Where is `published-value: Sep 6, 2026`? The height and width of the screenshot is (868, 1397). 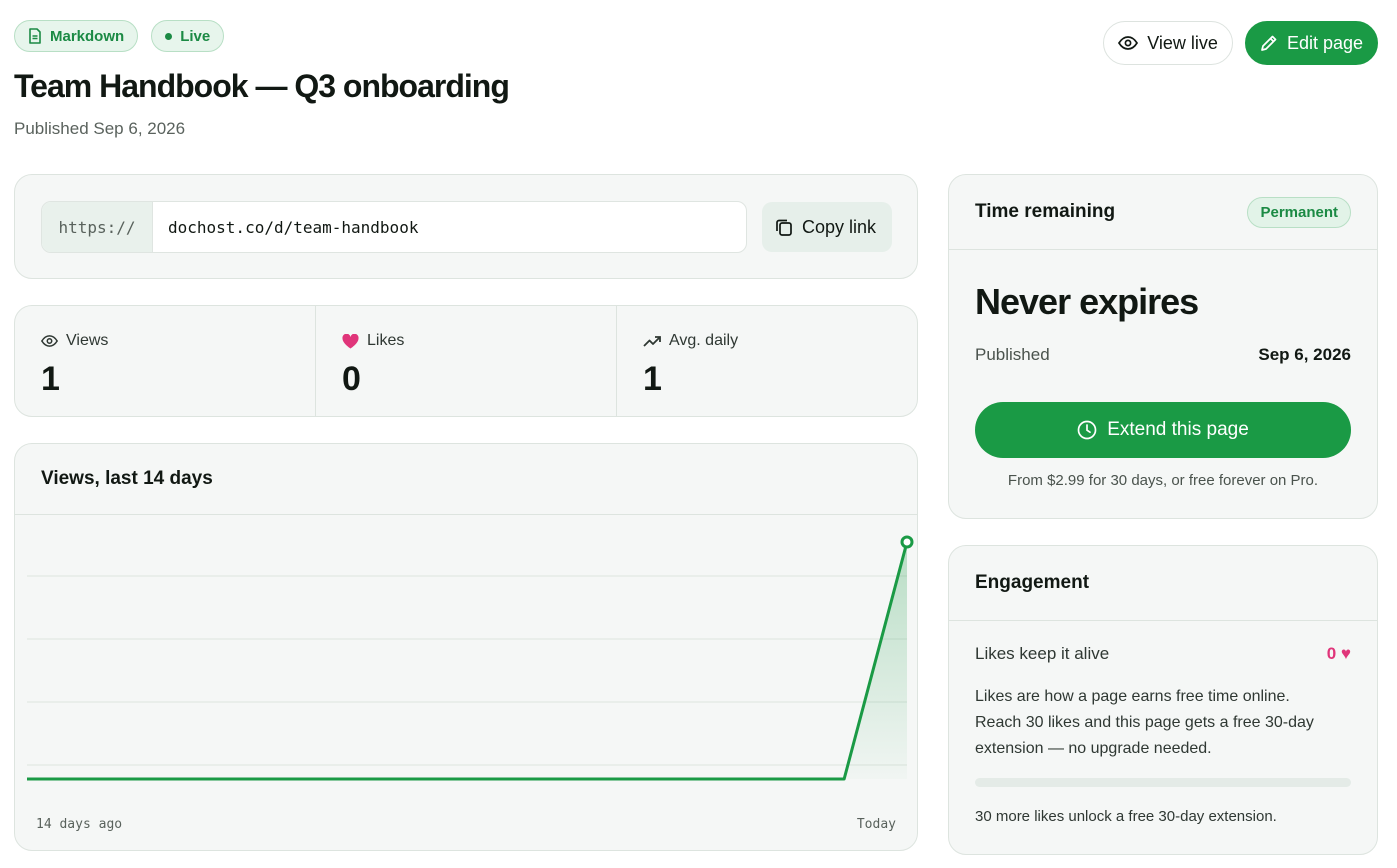
published-value: Sep 6, 2026 is located at coordinates (1304, 354).